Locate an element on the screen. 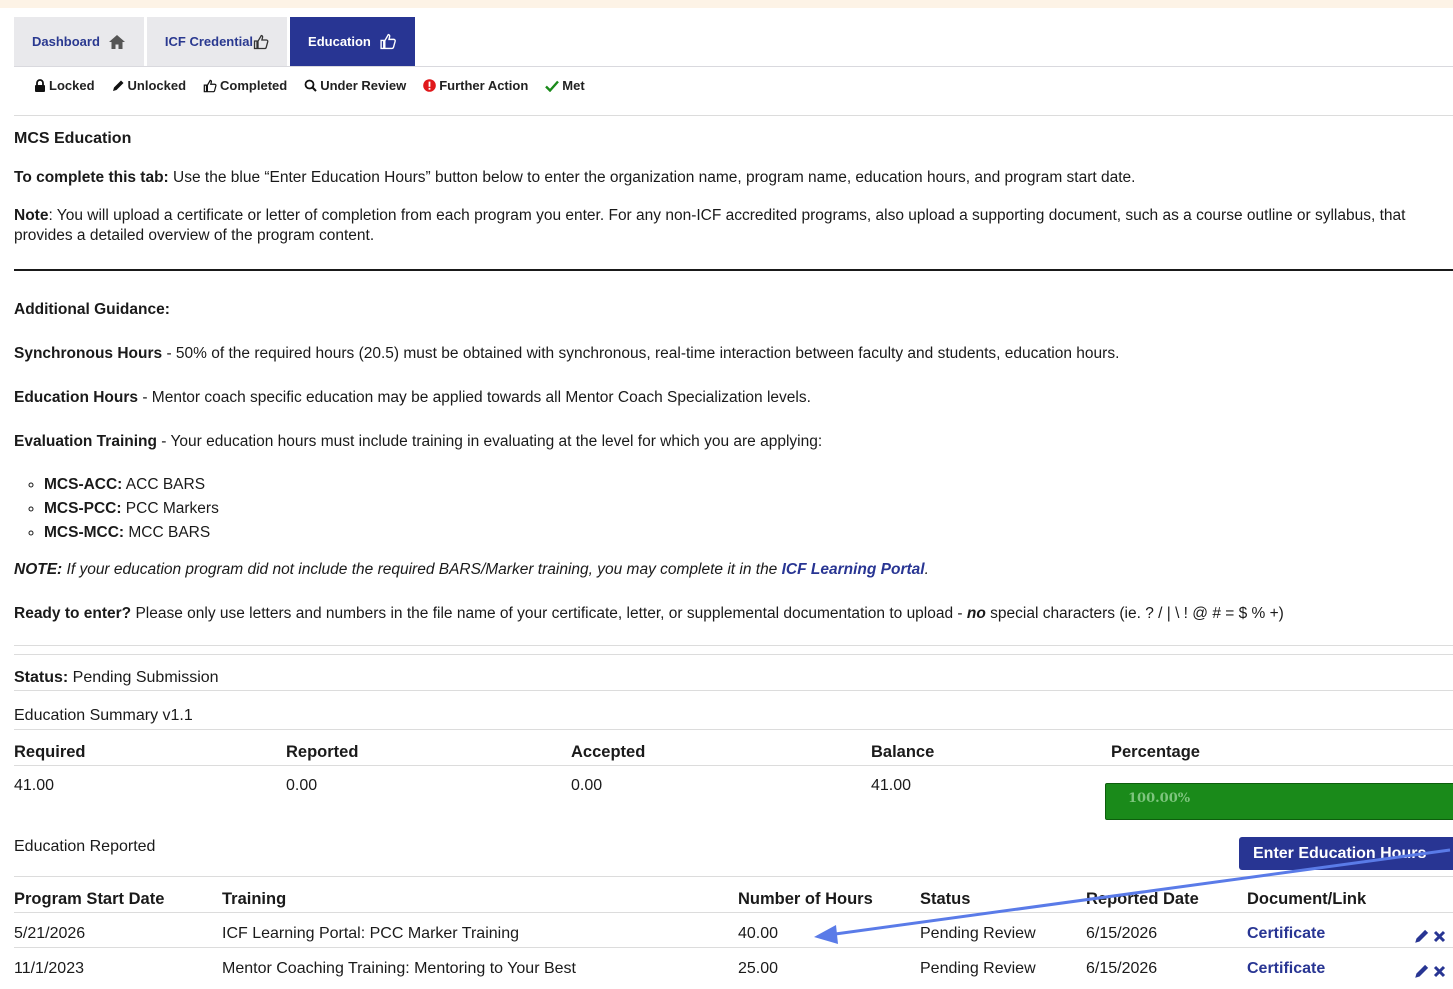 The height and width of the screenshot is (989, 1453). home-icon is located at coordinates (116, 41).